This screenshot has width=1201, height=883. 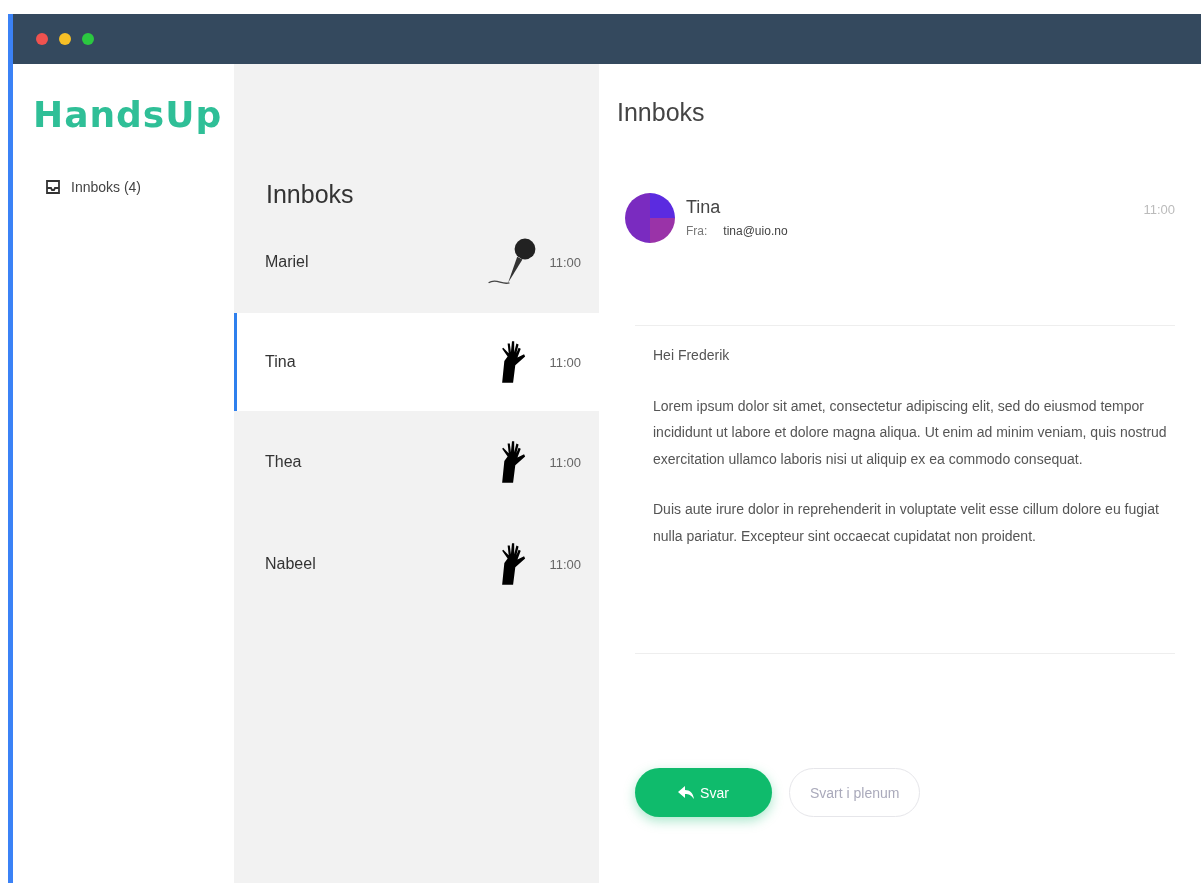 I want to click on sidebar-item: Innboks (4), so click(x=93, y=187).